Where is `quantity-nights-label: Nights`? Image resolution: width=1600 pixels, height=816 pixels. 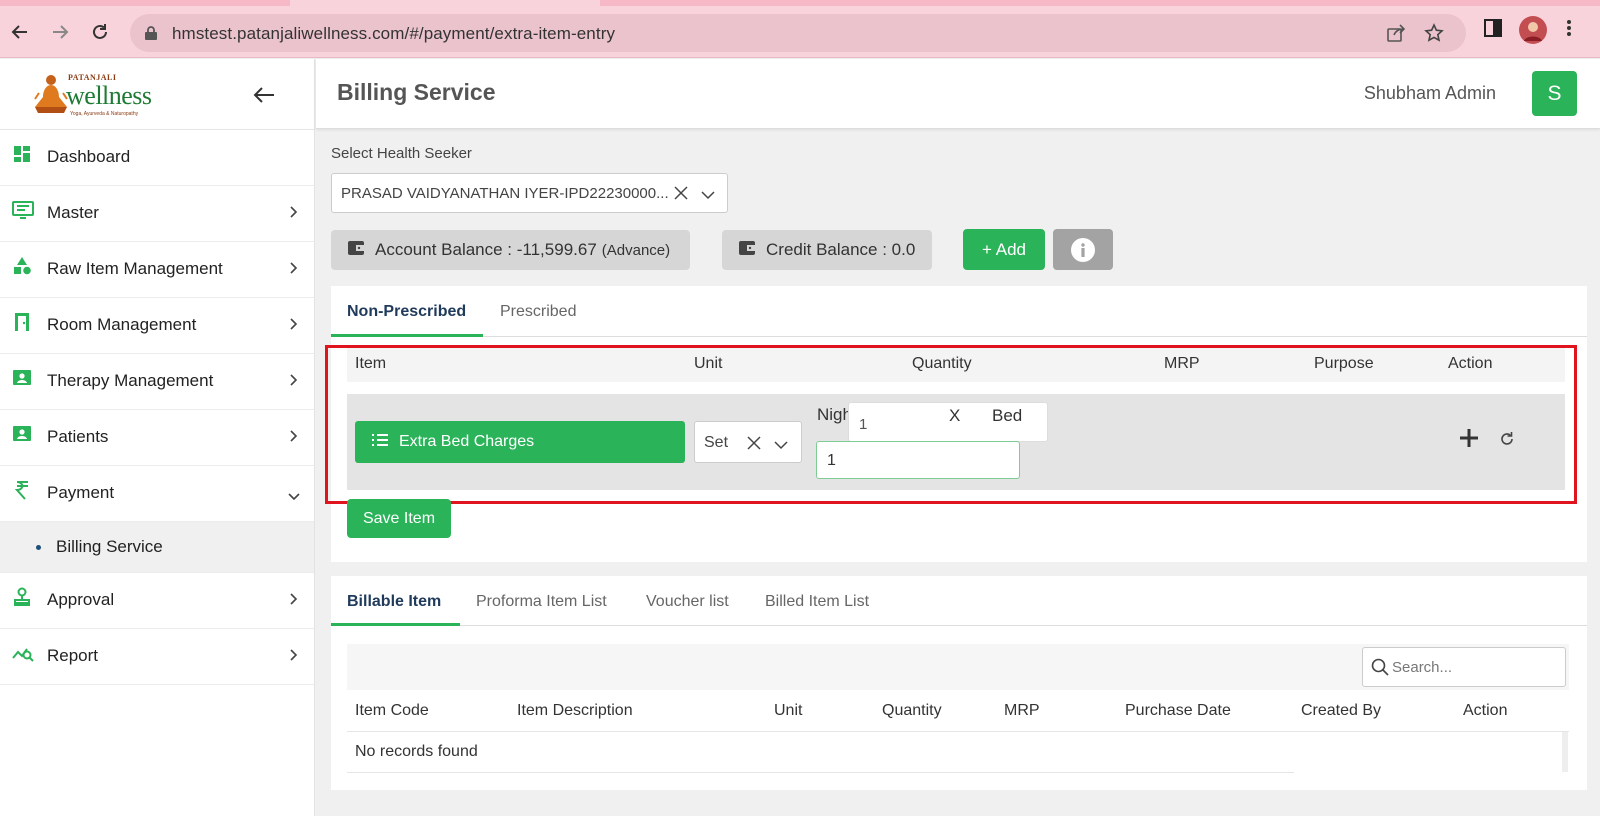
quantity-nights-label: Nights is located at coordinates (833, 414).